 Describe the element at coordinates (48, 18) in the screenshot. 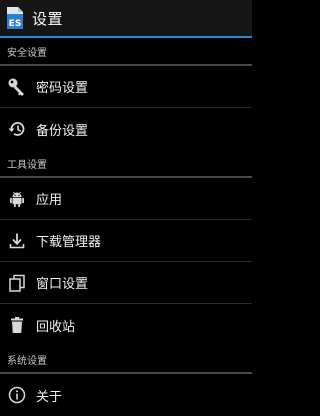

I see `page-title: 设置` at that location.